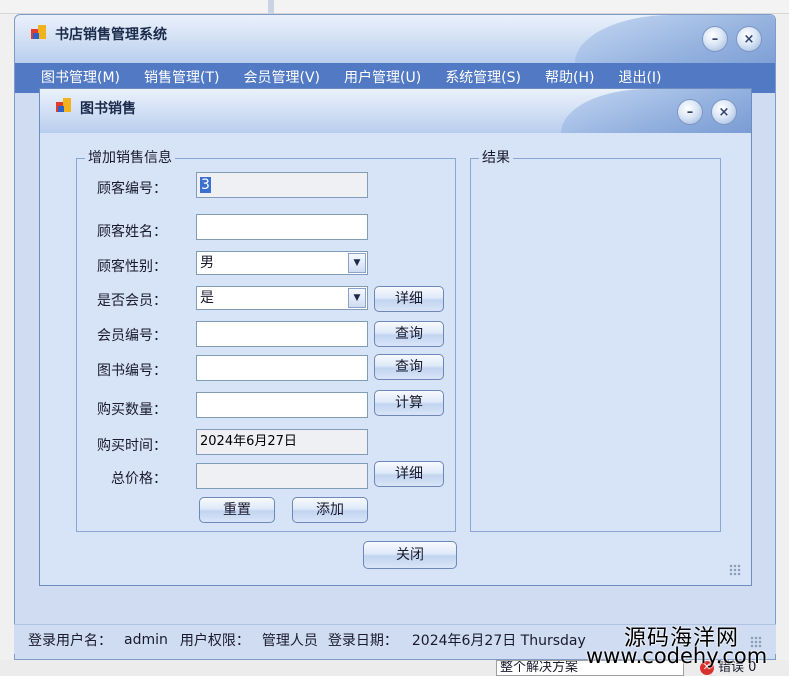  I want to click on status-date-value: 2024年6月27日 Thursday, so click(498, 640).